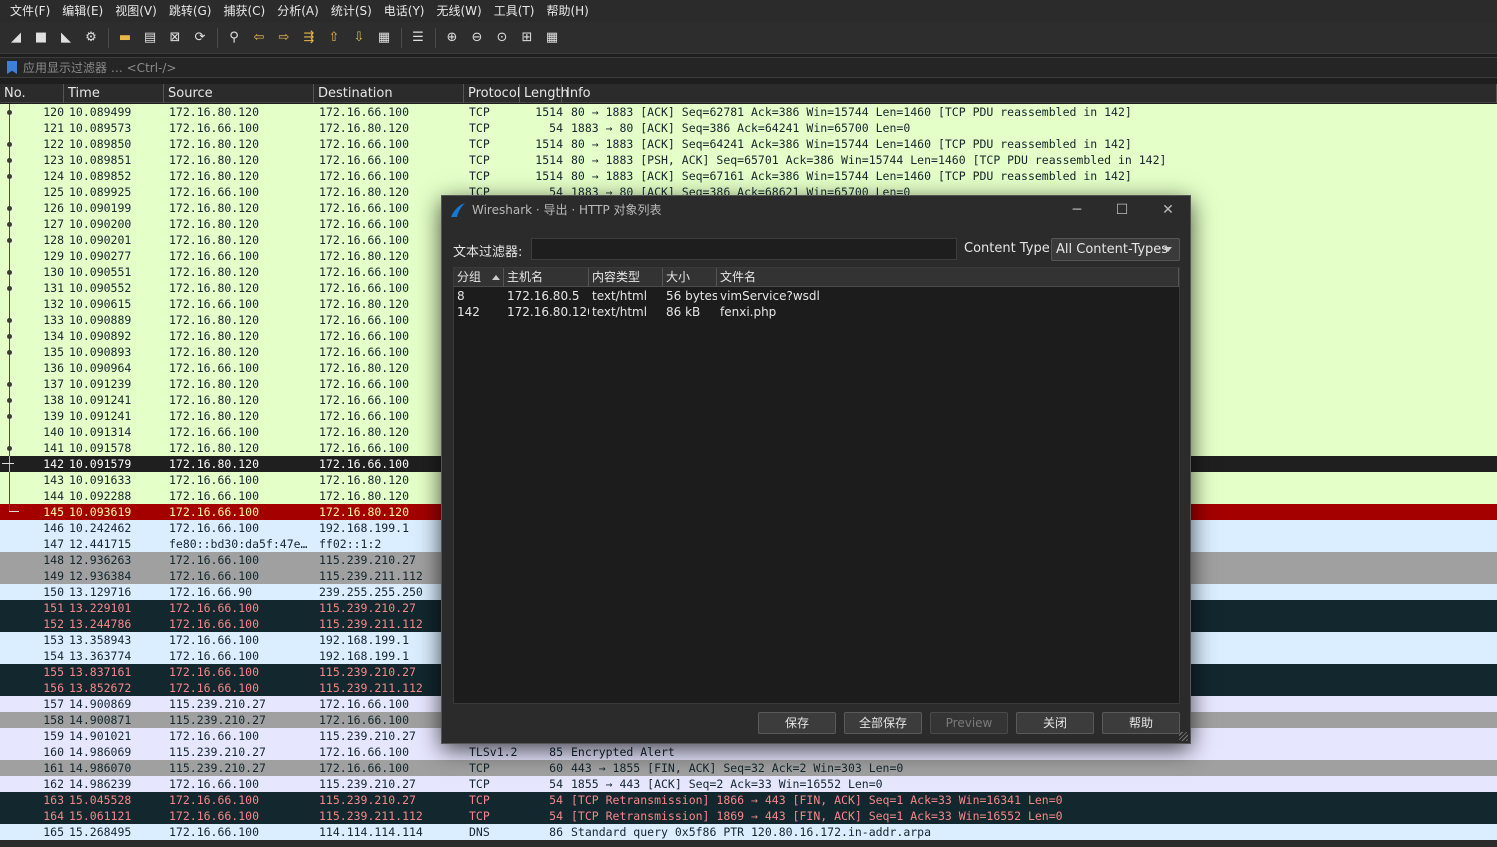 Image resolution: width=1497 pixels, height=847 pixels. I want to click on reload-file-icon: ⟳, so click(200, 38).